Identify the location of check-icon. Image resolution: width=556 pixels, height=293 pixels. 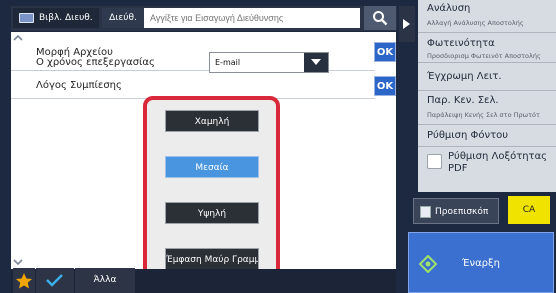
(54, 280).